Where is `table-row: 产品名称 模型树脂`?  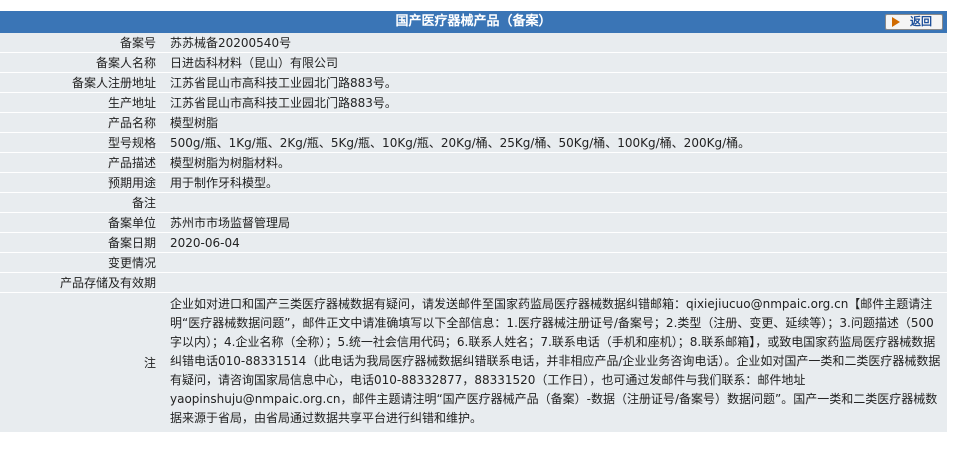
table-row: 产品名称 模型树脂 is located at coordinates (473, 122).